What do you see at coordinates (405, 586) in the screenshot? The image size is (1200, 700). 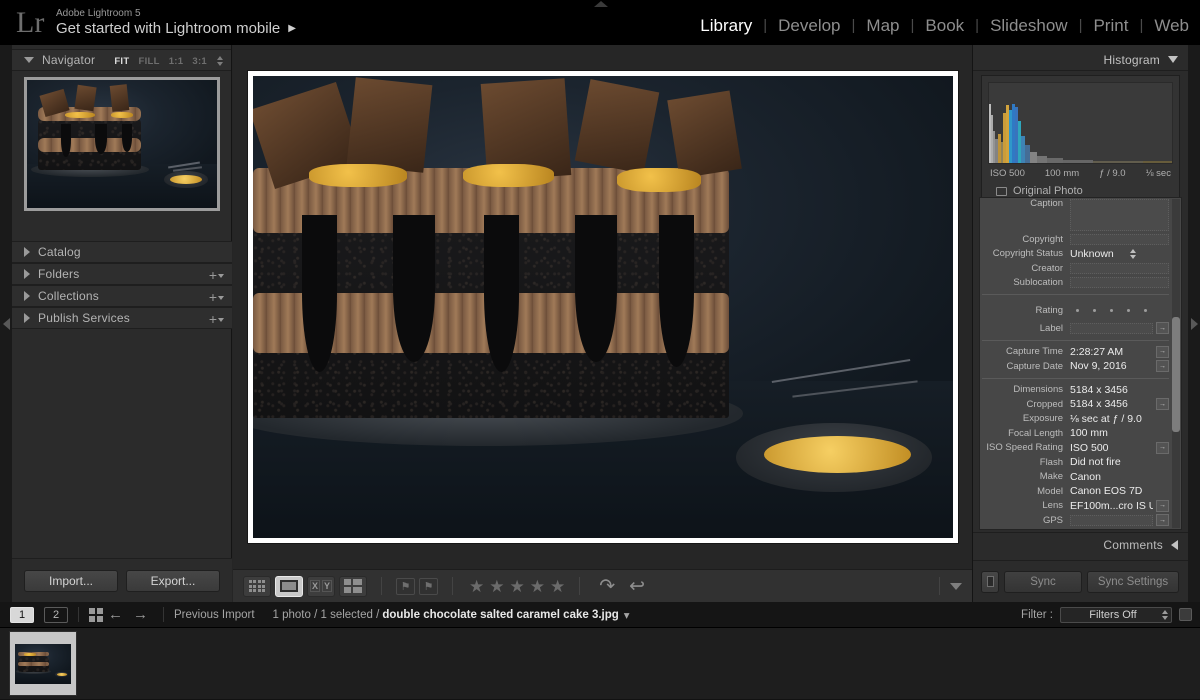 I see `flag-pick-button: ⚑` at bounding box center [405, 586].